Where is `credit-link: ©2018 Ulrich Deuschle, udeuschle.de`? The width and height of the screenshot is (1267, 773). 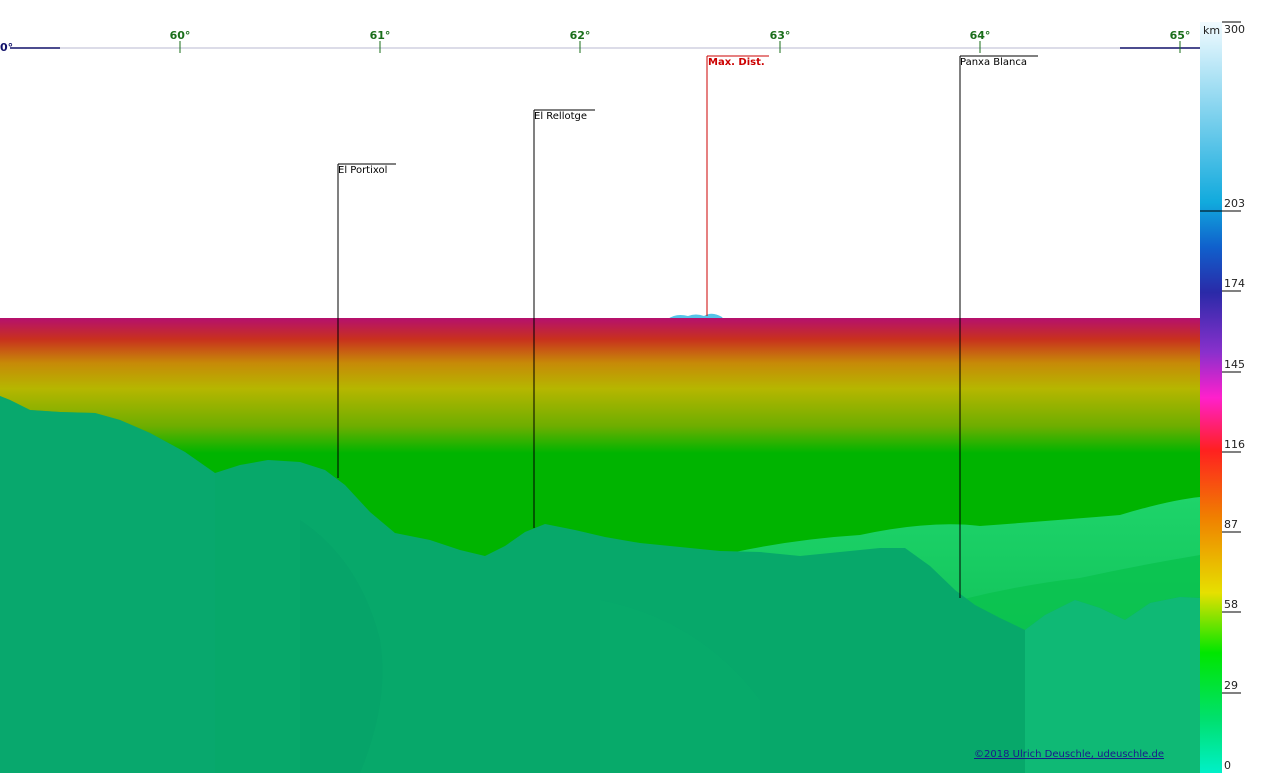 credit-link: ©2018 Ulrich Deuschle, udeuschle.de is located at coordinates (1069, 754).